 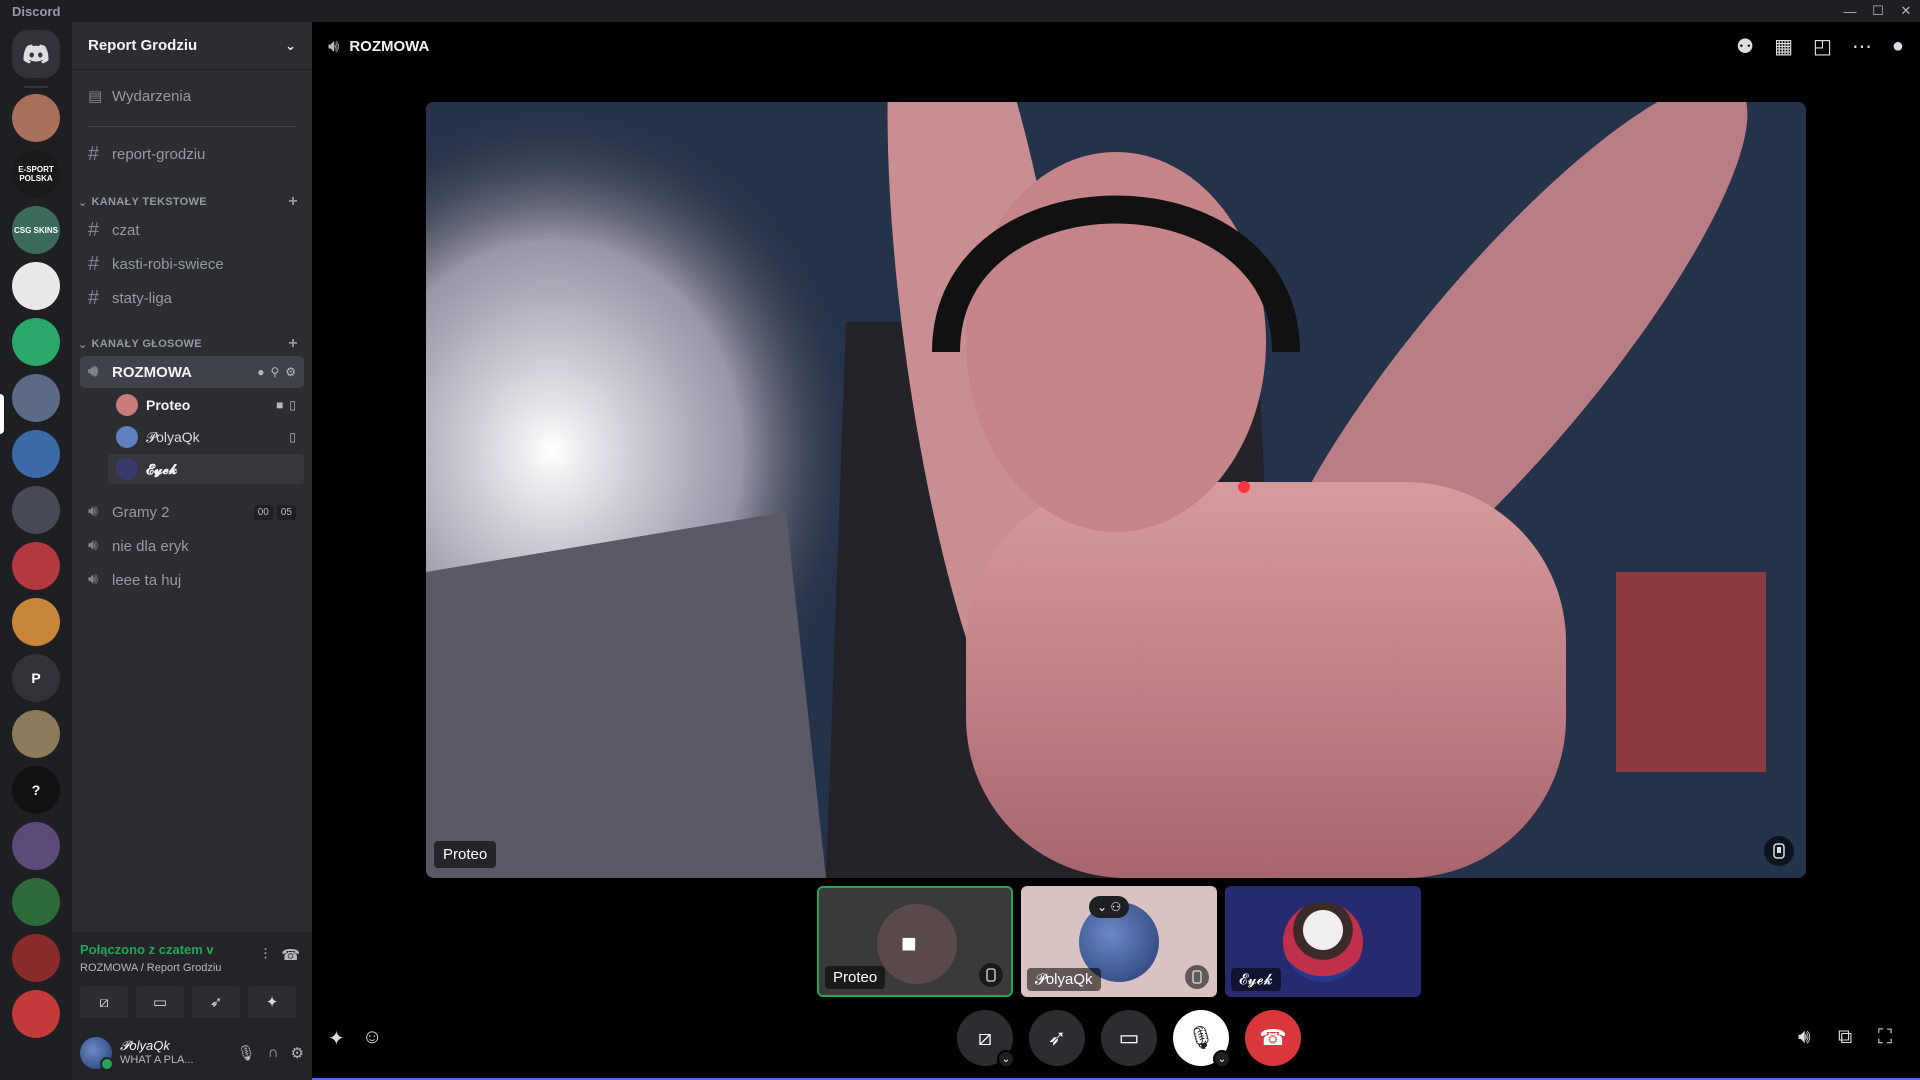 What do you see at coordinates (192, 546) in the screenshot?
I see `voice-channel-nie-dla-eryk: 🔊︎ nie dla eryk` at bounding box center [192, 546].